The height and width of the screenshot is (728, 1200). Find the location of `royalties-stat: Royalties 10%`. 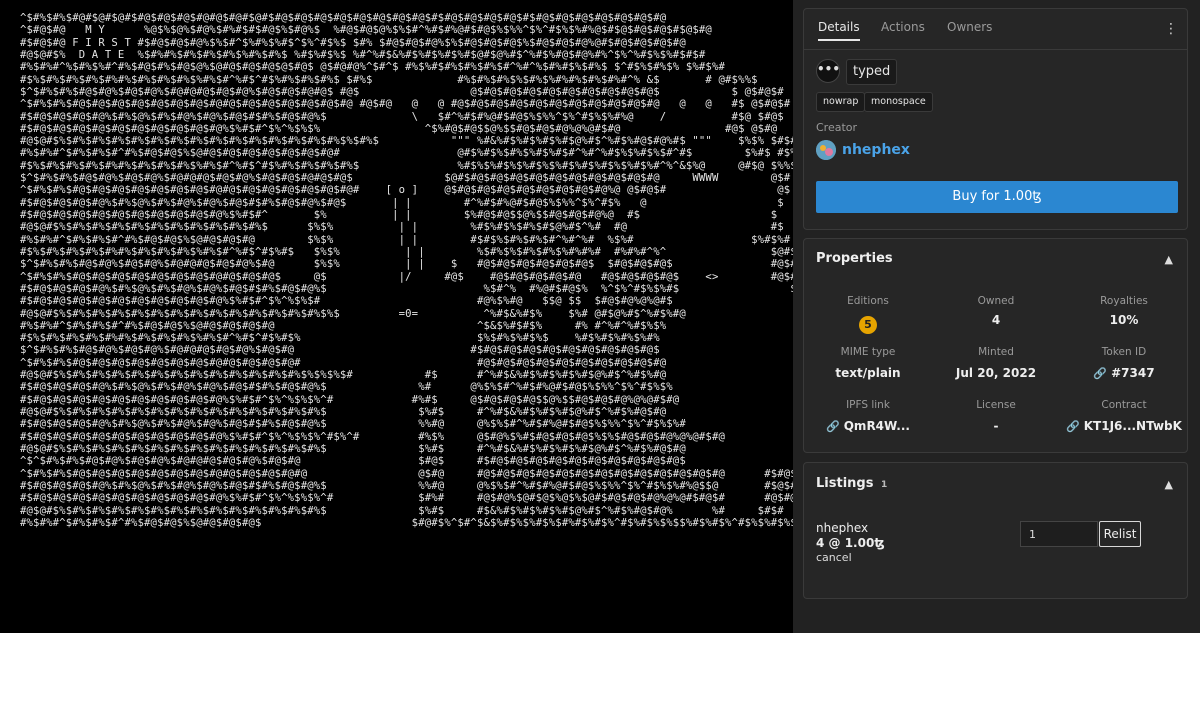

royalties-stat: Royalties 10% is located at coordinates (1124, 311).